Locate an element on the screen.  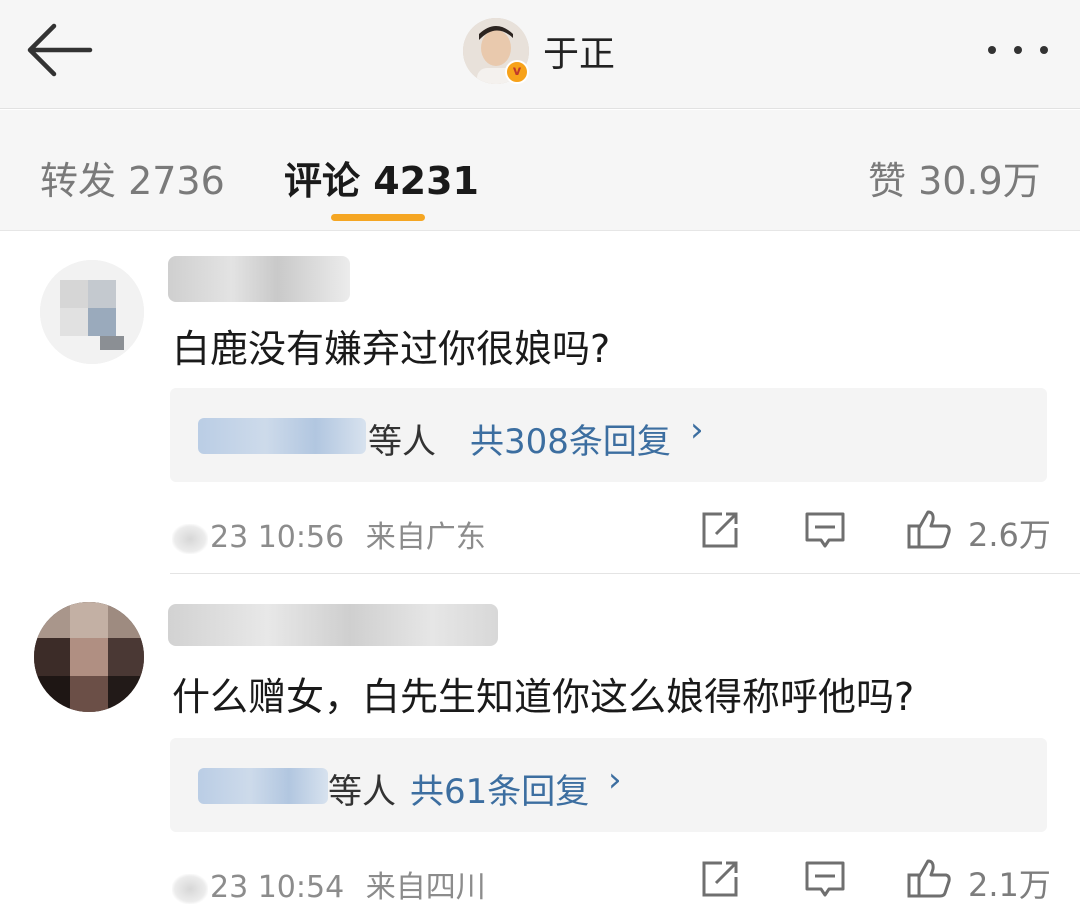
profile-title: 于正 is located at coordinates (539, 51).